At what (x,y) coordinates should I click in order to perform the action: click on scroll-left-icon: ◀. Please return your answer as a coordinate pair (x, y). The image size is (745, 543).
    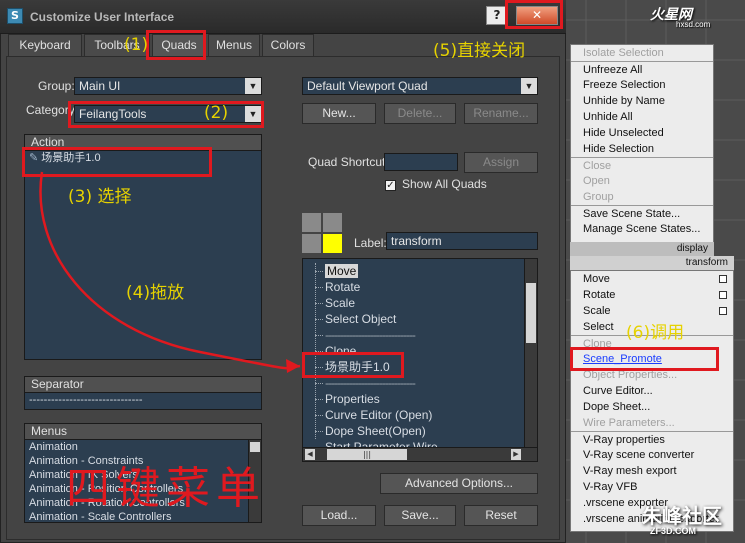
    Looking at the image, I should click on (310, 454).